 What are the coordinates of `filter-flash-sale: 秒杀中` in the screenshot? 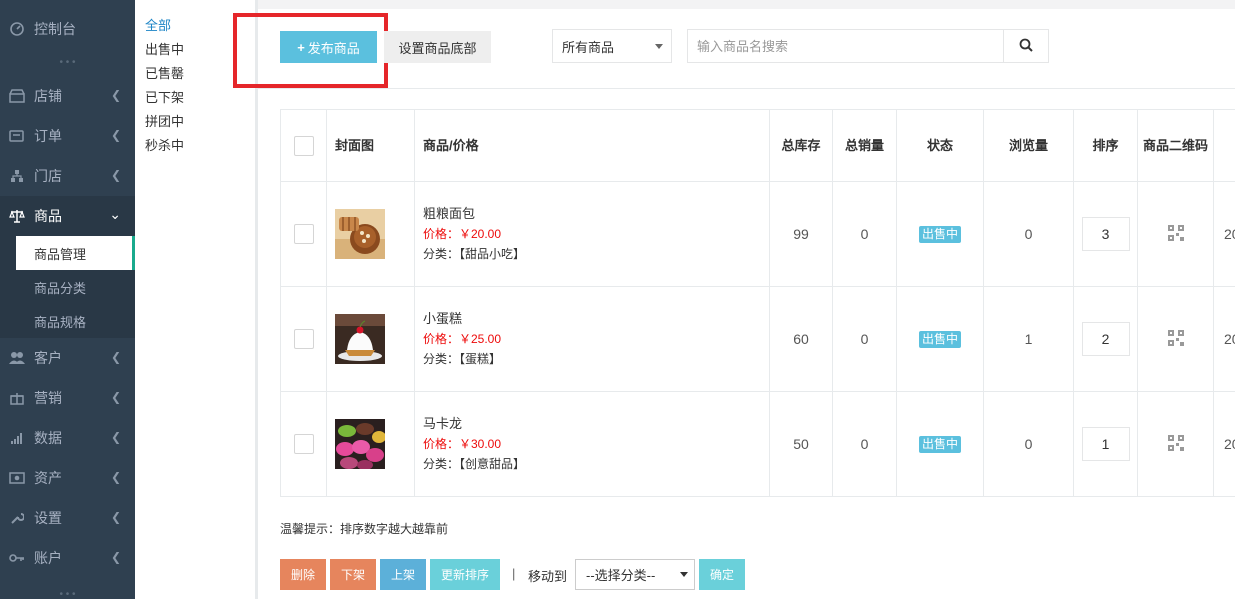 It's located at (200, 146).